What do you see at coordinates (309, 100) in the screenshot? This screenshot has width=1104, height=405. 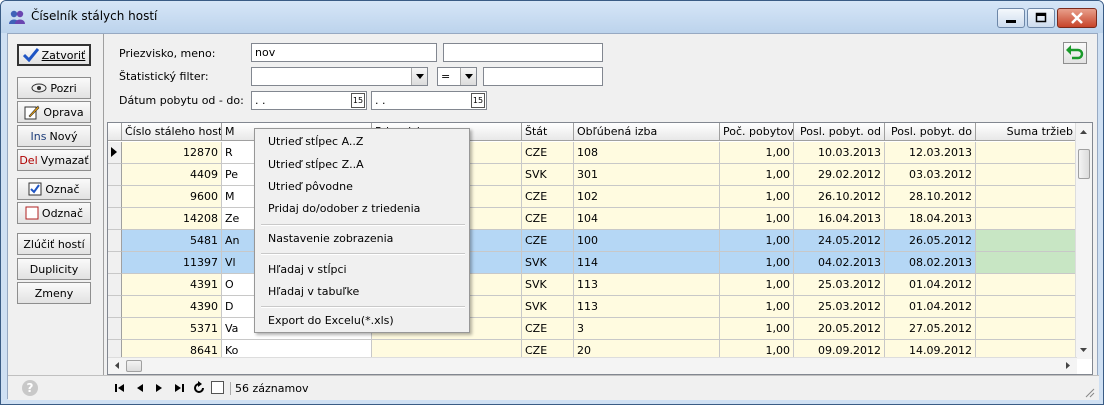 I see `date-from-input: . . 15` at bounding box center [309, 100].